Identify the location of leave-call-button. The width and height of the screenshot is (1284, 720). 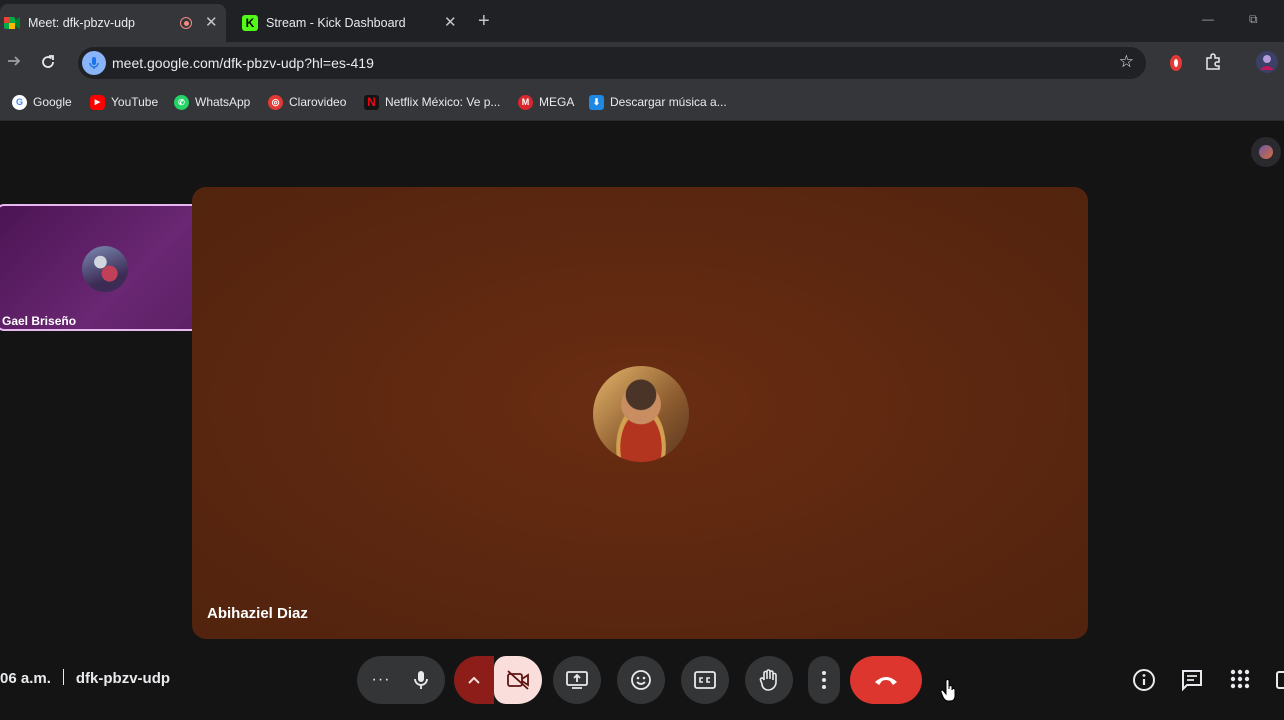
(886, 680).